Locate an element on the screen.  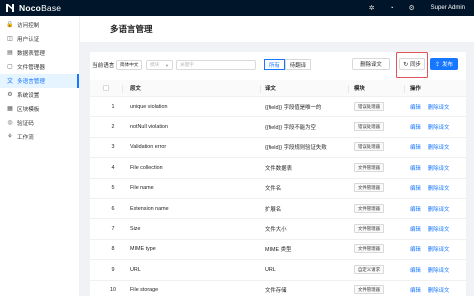
user-auth-icon: ◫ is located at coordinates (10, 39).